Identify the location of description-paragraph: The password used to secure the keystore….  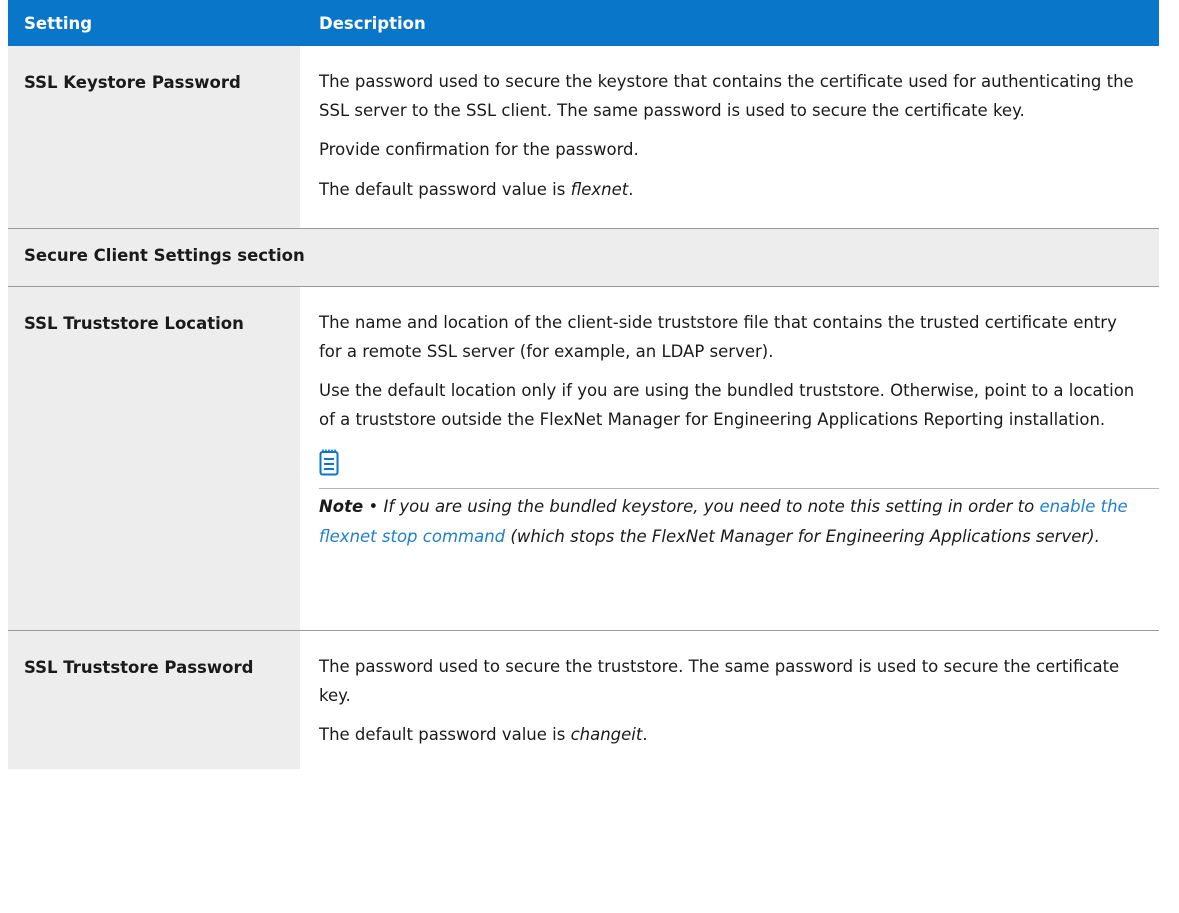
(726, 96).